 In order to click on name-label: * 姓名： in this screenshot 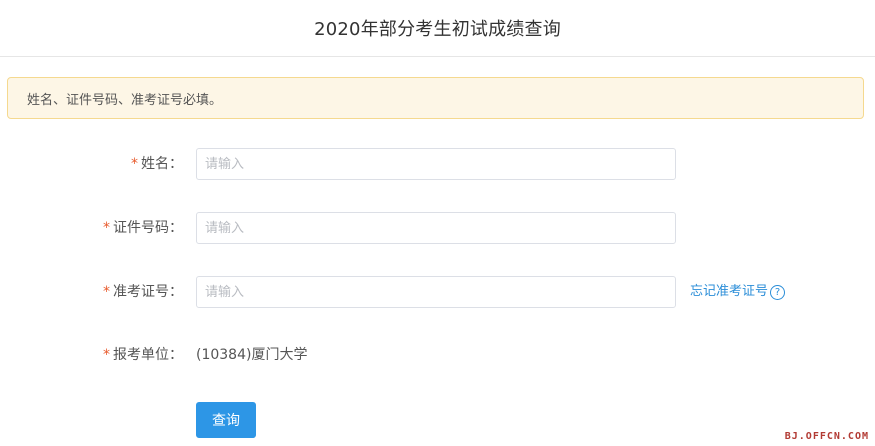, I will do `click(157, 164)`.